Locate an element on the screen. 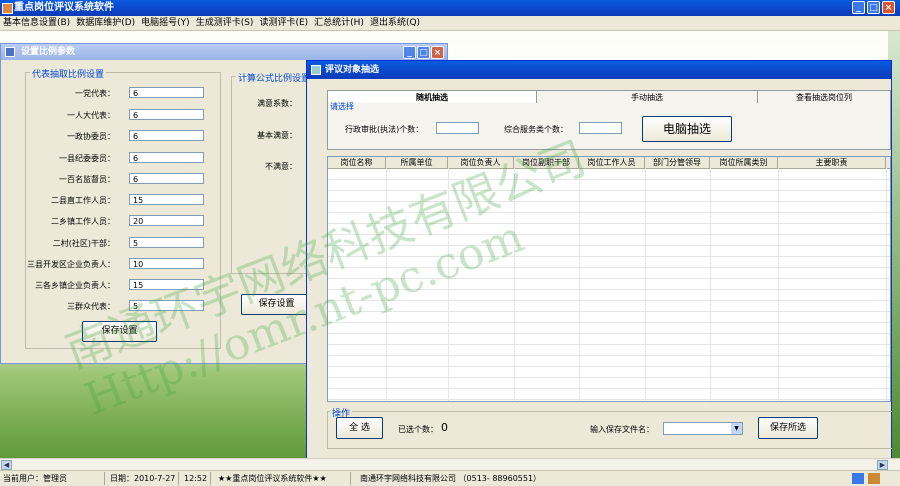 This screenshot has width=900, height=486. field-label: 二村(社区)干部： is located at coordinates (83, 243).